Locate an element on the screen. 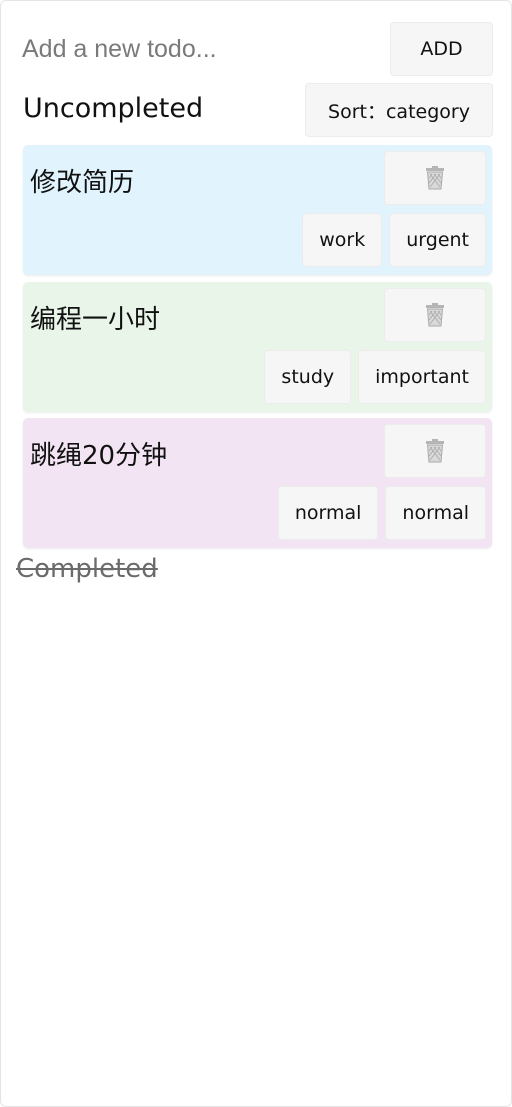 The width and height of the screenshot is (512, 1107). todo-title: 跳绳20分钟 is located at coordinates (99, 456).